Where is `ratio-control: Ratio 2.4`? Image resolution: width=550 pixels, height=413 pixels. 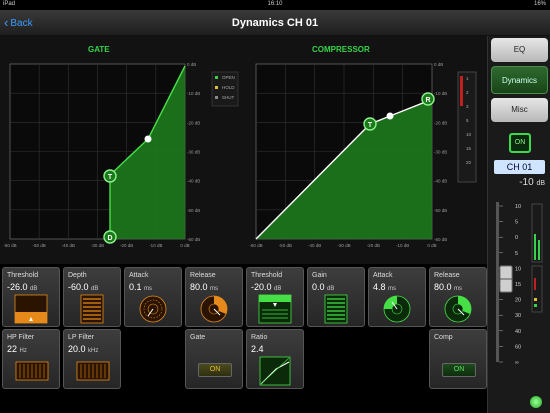 ratio-control: Ratio 2.4 is located at coordinates (275, 359).